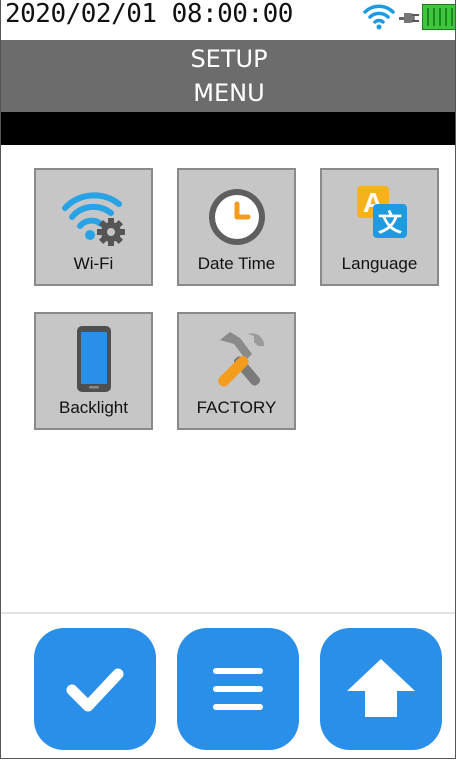  I want to click on language-icon: A 文, so click(379, 215).